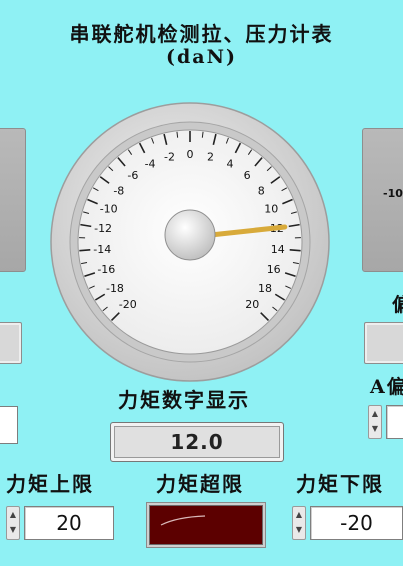 The image size is (403, 566). Describe the element at coordinates (375, 428) in the screenshot. I see `decrement-button: ▼` at that location.